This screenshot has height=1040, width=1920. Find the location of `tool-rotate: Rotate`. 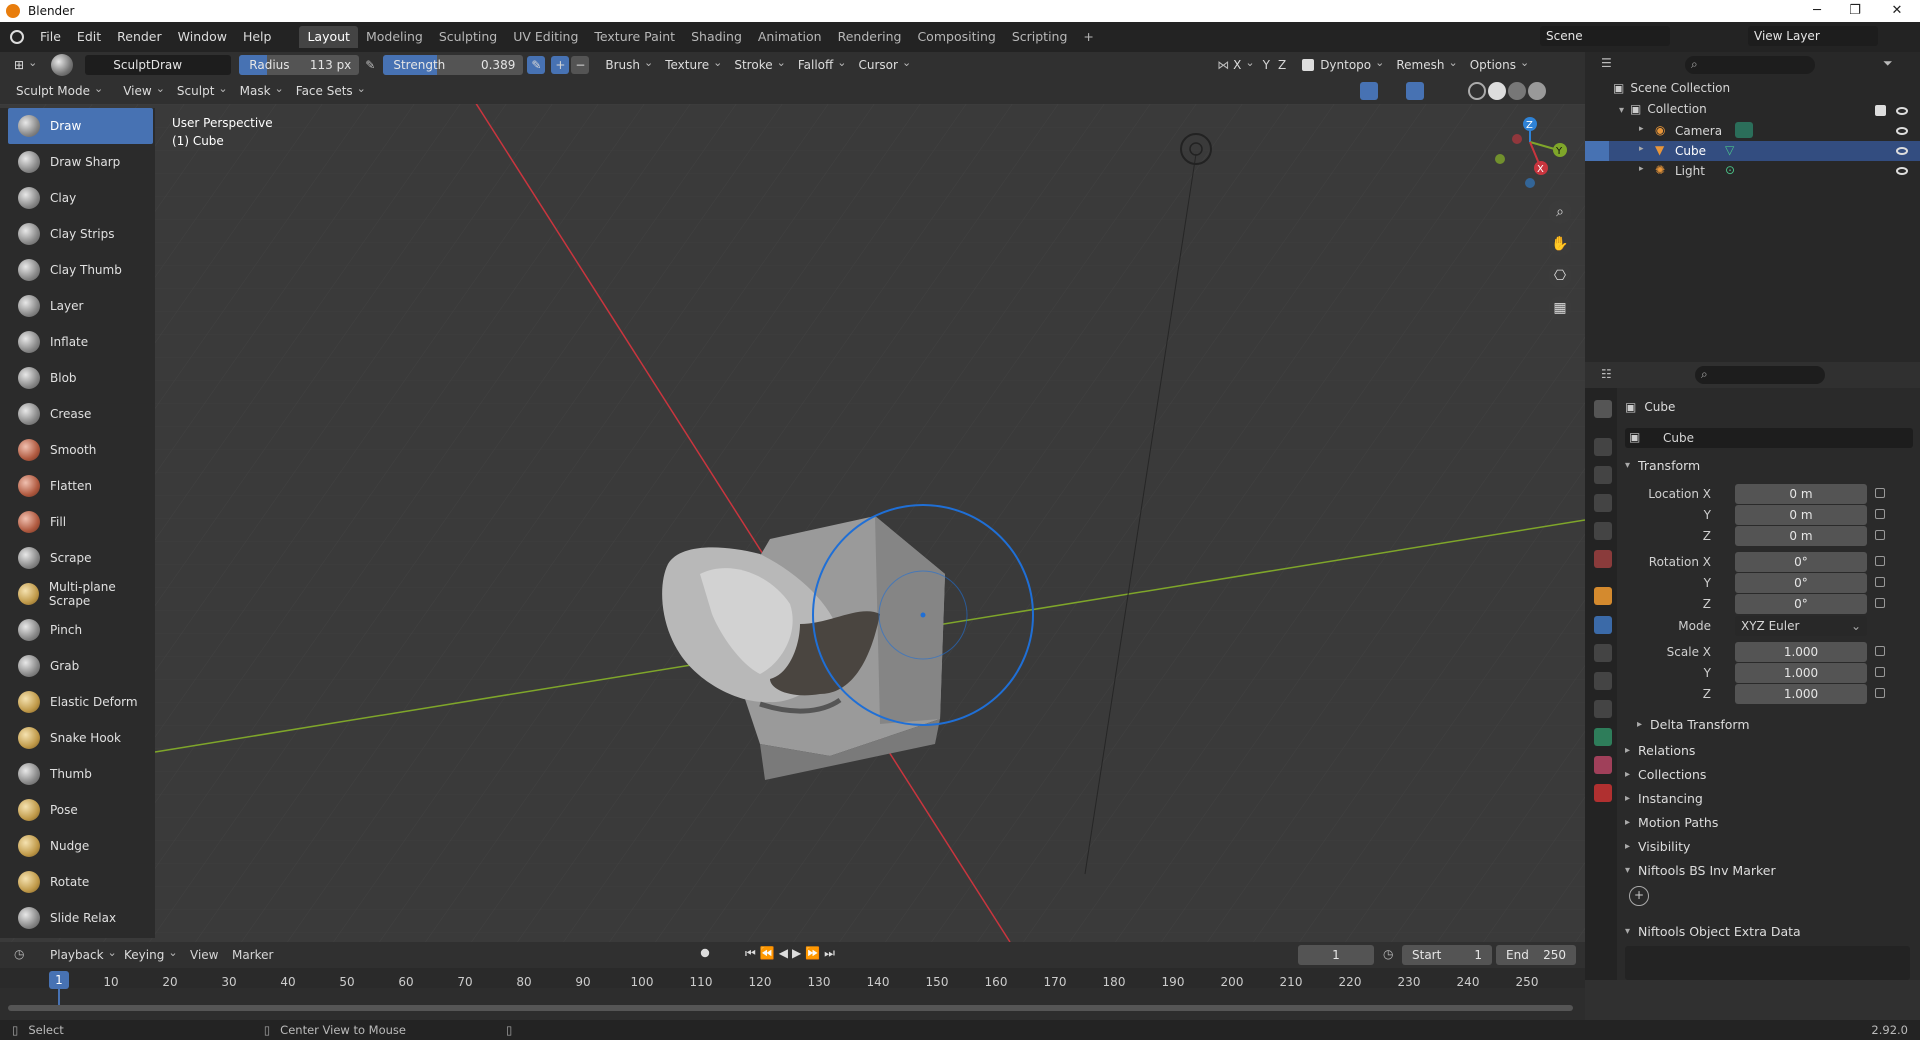

tool-rotate: Rotate is located at coordinates (77, 882).